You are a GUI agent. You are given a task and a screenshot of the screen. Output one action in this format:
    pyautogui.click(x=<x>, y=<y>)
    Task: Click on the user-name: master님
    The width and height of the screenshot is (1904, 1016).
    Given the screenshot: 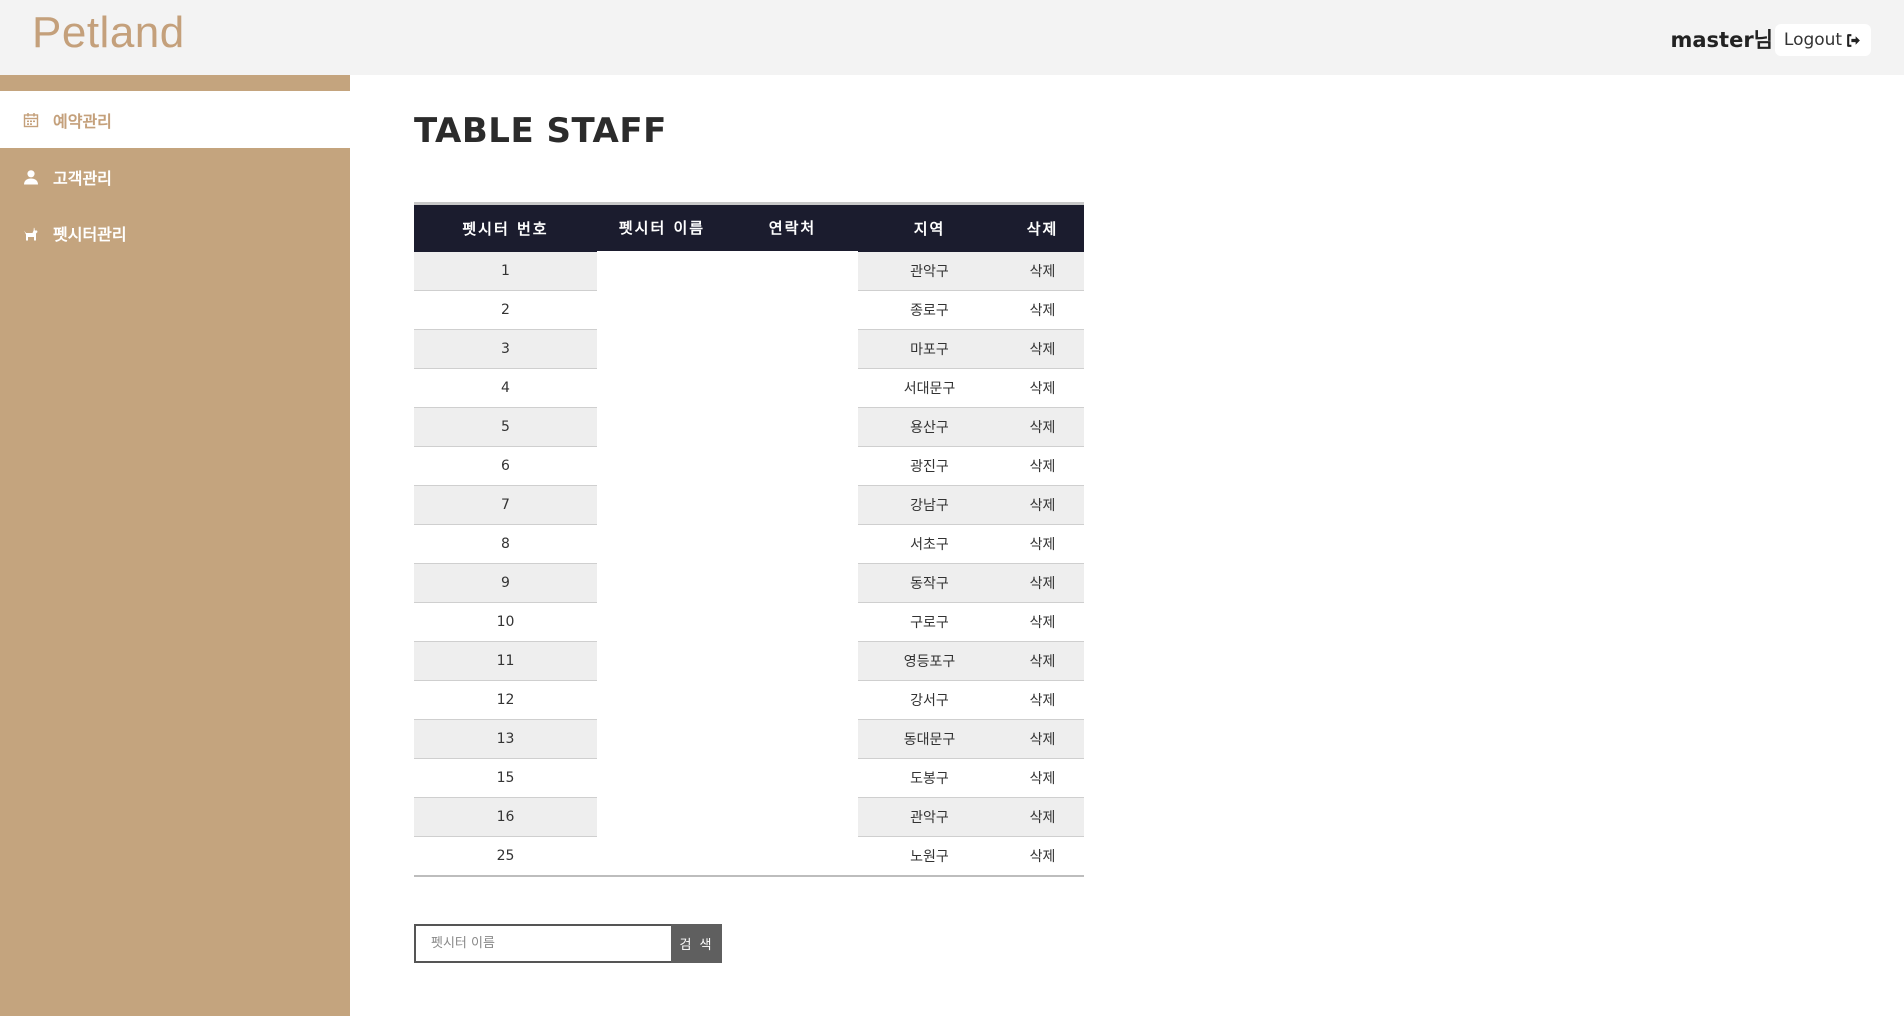 What is the action you would take?
    pyautogui.click(x=1721, y=40)
    